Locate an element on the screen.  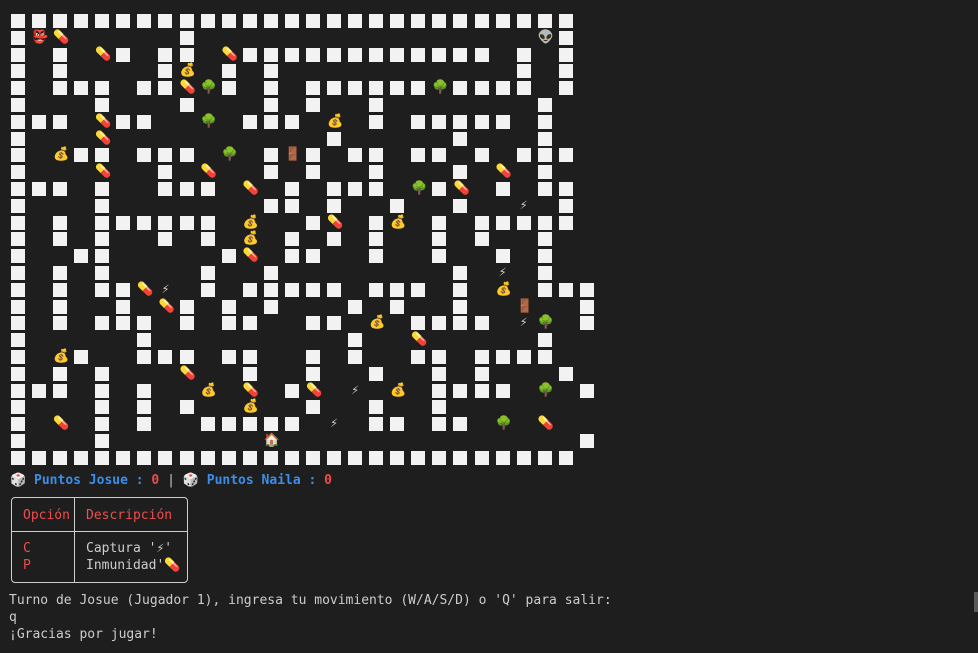
scrollbar is located at coordinates (976, 602).